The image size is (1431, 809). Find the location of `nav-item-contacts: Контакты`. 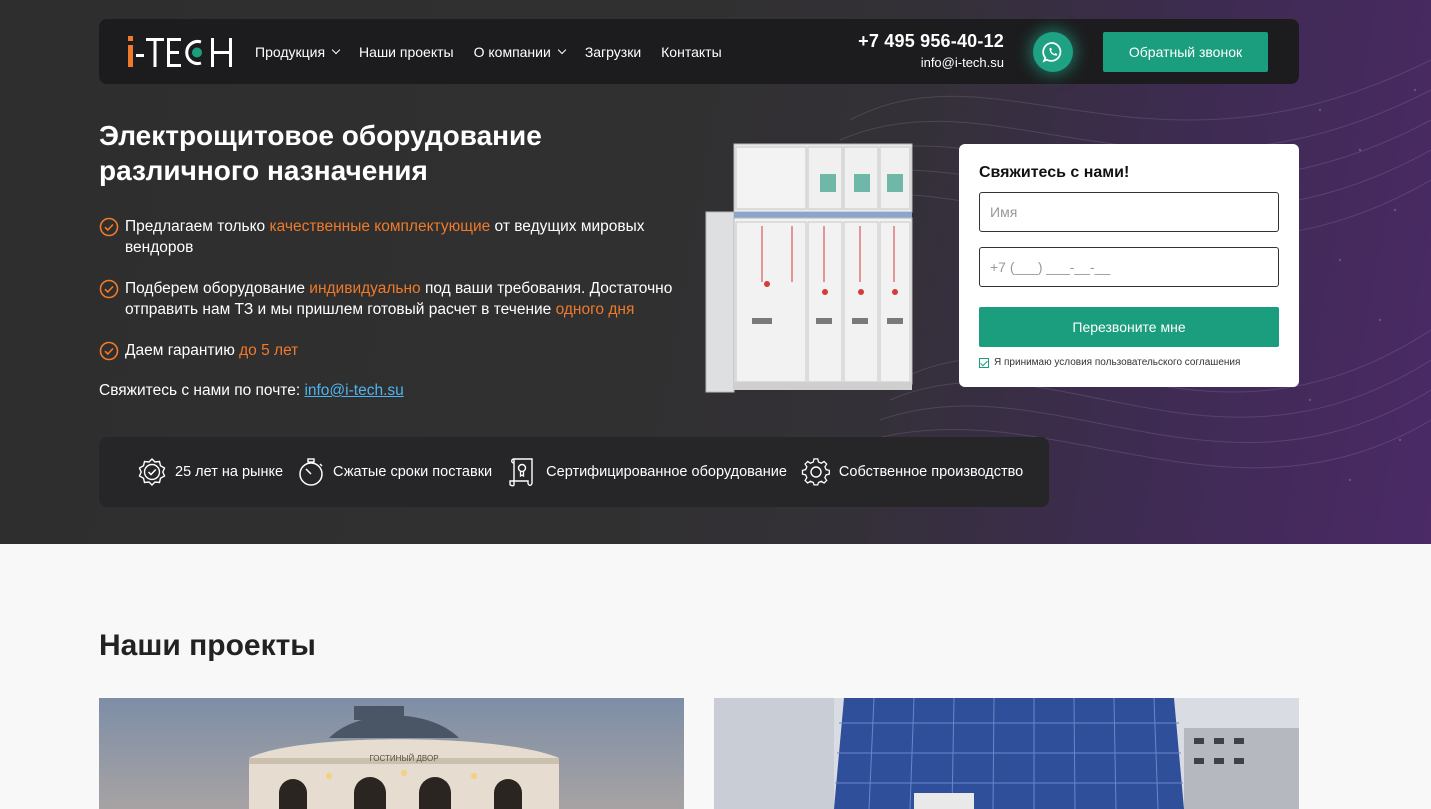

nav-item-contacts: Контакты is located at coordinates (691, 52).